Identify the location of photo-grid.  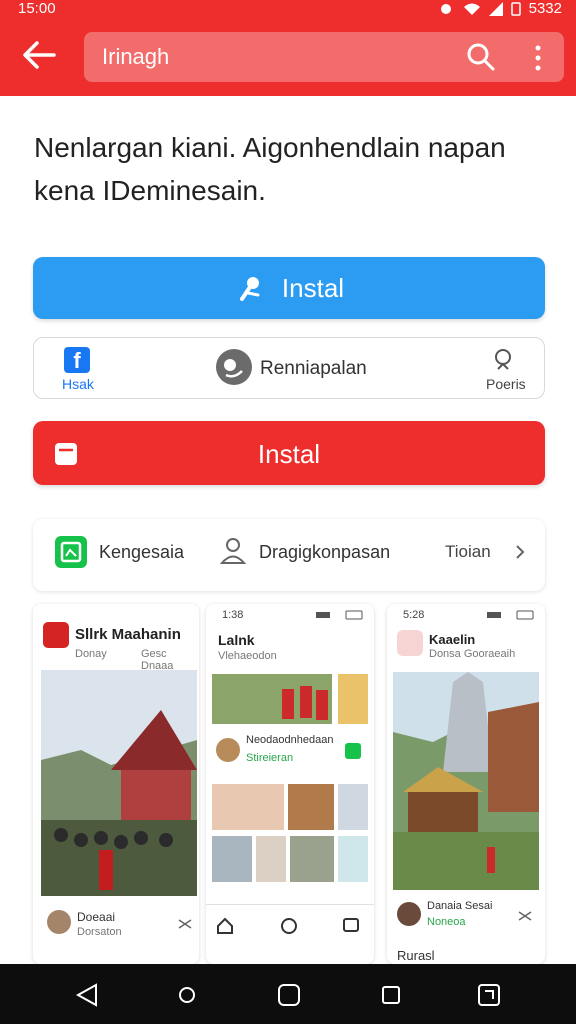
(290, 833).